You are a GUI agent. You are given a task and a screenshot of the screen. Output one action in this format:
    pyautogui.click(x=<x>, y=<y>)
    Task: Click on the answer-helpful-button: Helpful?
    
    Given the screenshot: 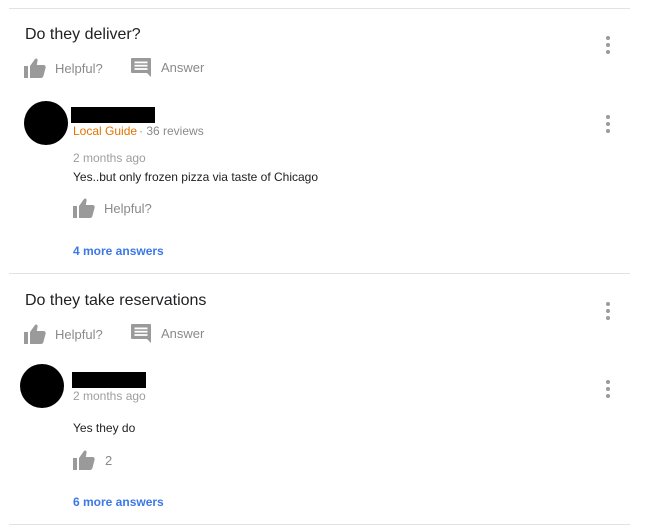 What is the action you would take?
    pyautogui.click(x=112, y=208)
    